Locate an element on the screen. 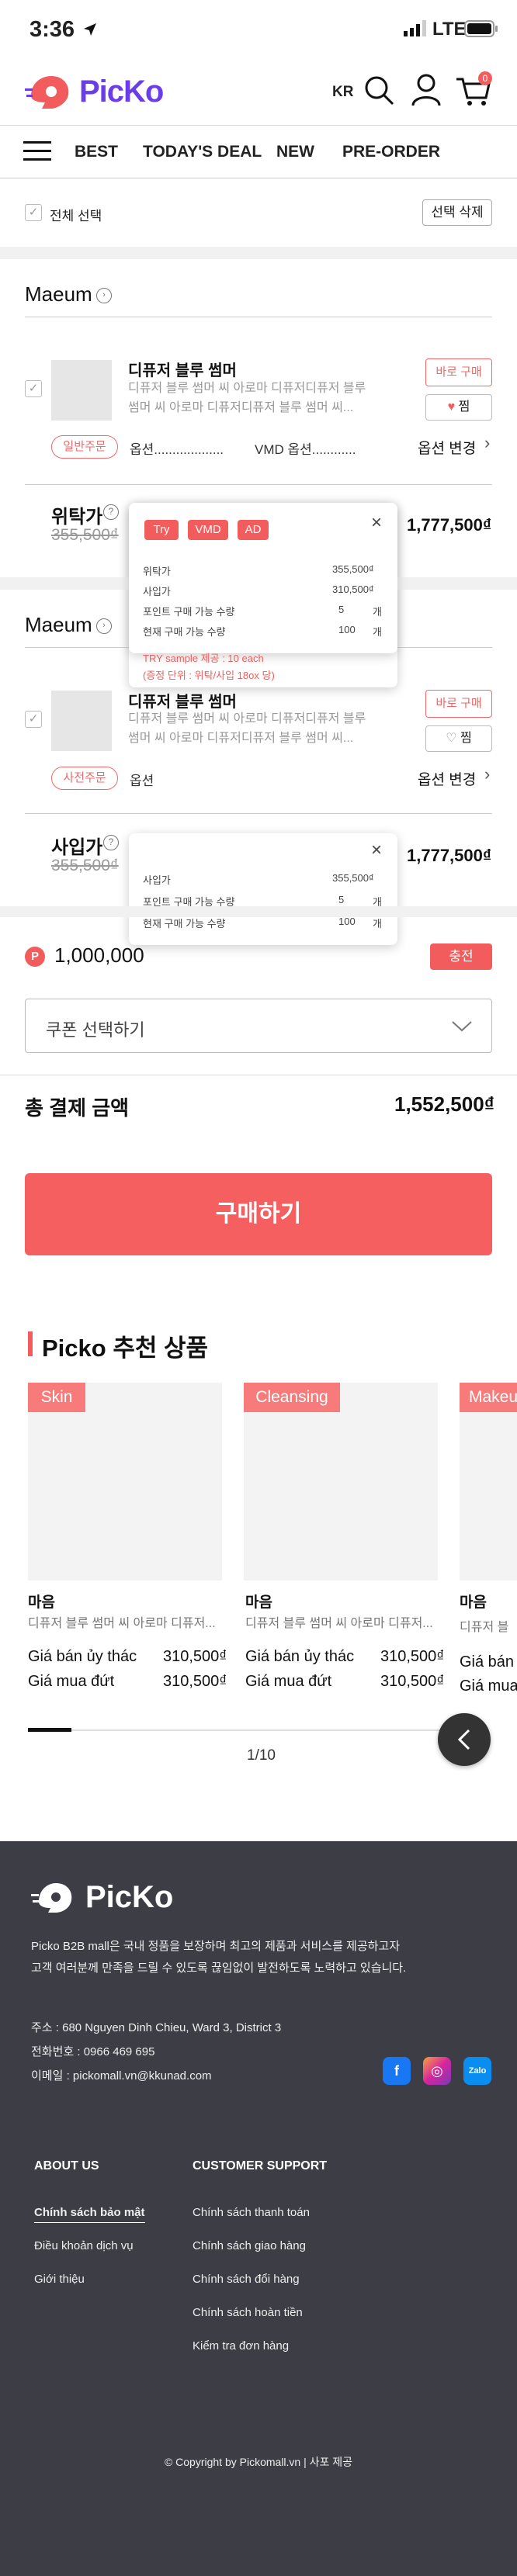 This screenshot has height=2576, width=517. title-accent-bar is located at coordinates (31, 1343).